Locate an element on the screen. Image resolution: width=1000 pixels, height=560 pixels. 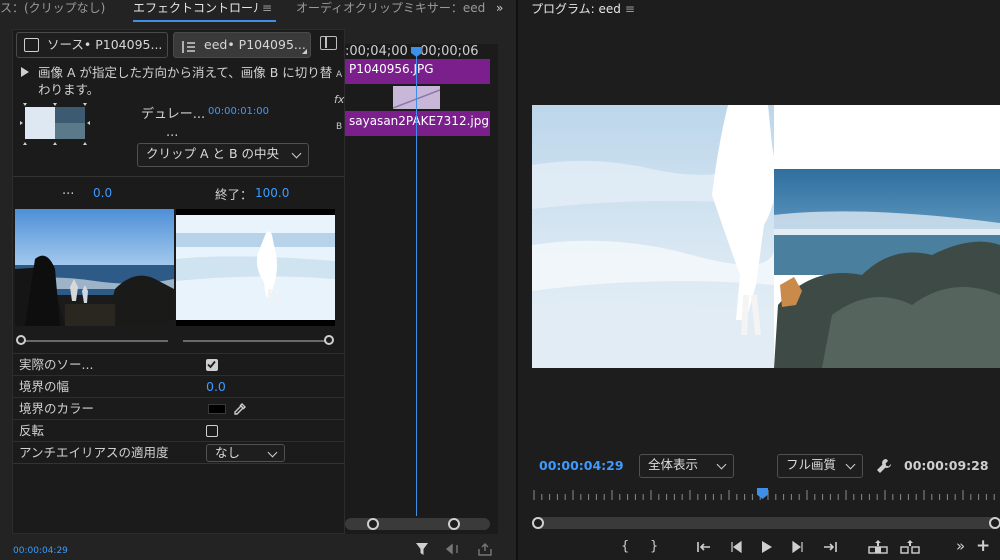
duration-value: 00:00:01:00 is located at coordinates (238, 111).